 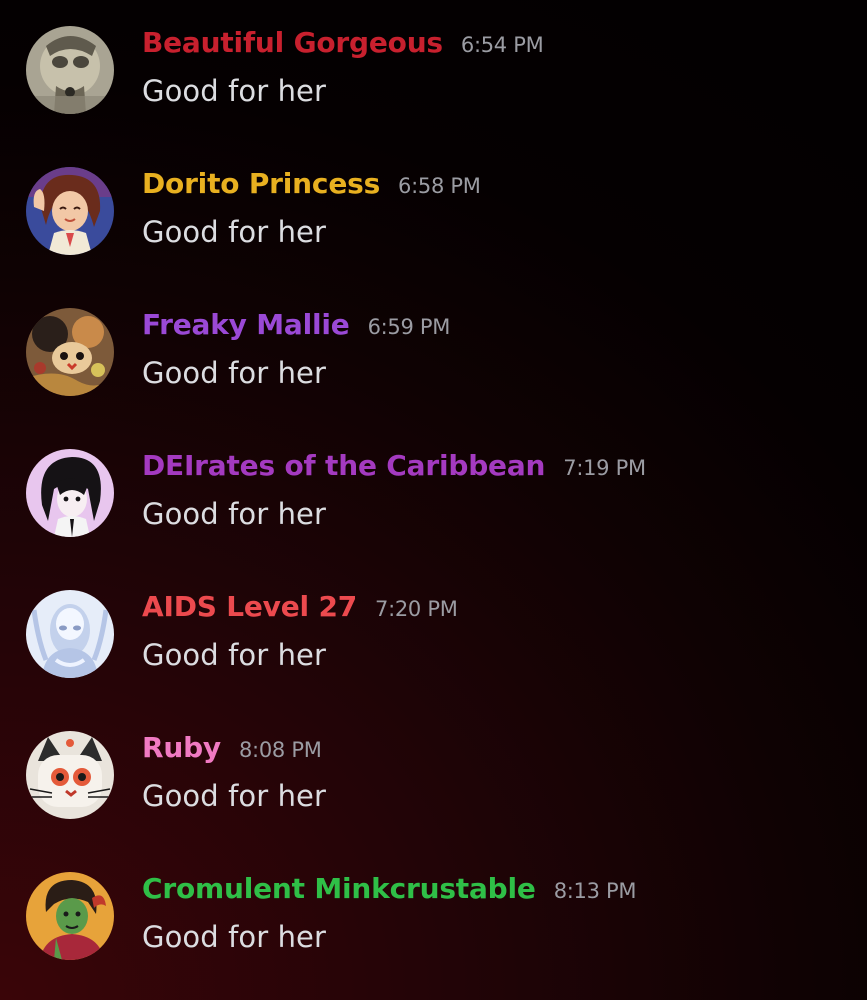 I want to click on timestamp: 6:59 PM, so click(x=409, y=327).